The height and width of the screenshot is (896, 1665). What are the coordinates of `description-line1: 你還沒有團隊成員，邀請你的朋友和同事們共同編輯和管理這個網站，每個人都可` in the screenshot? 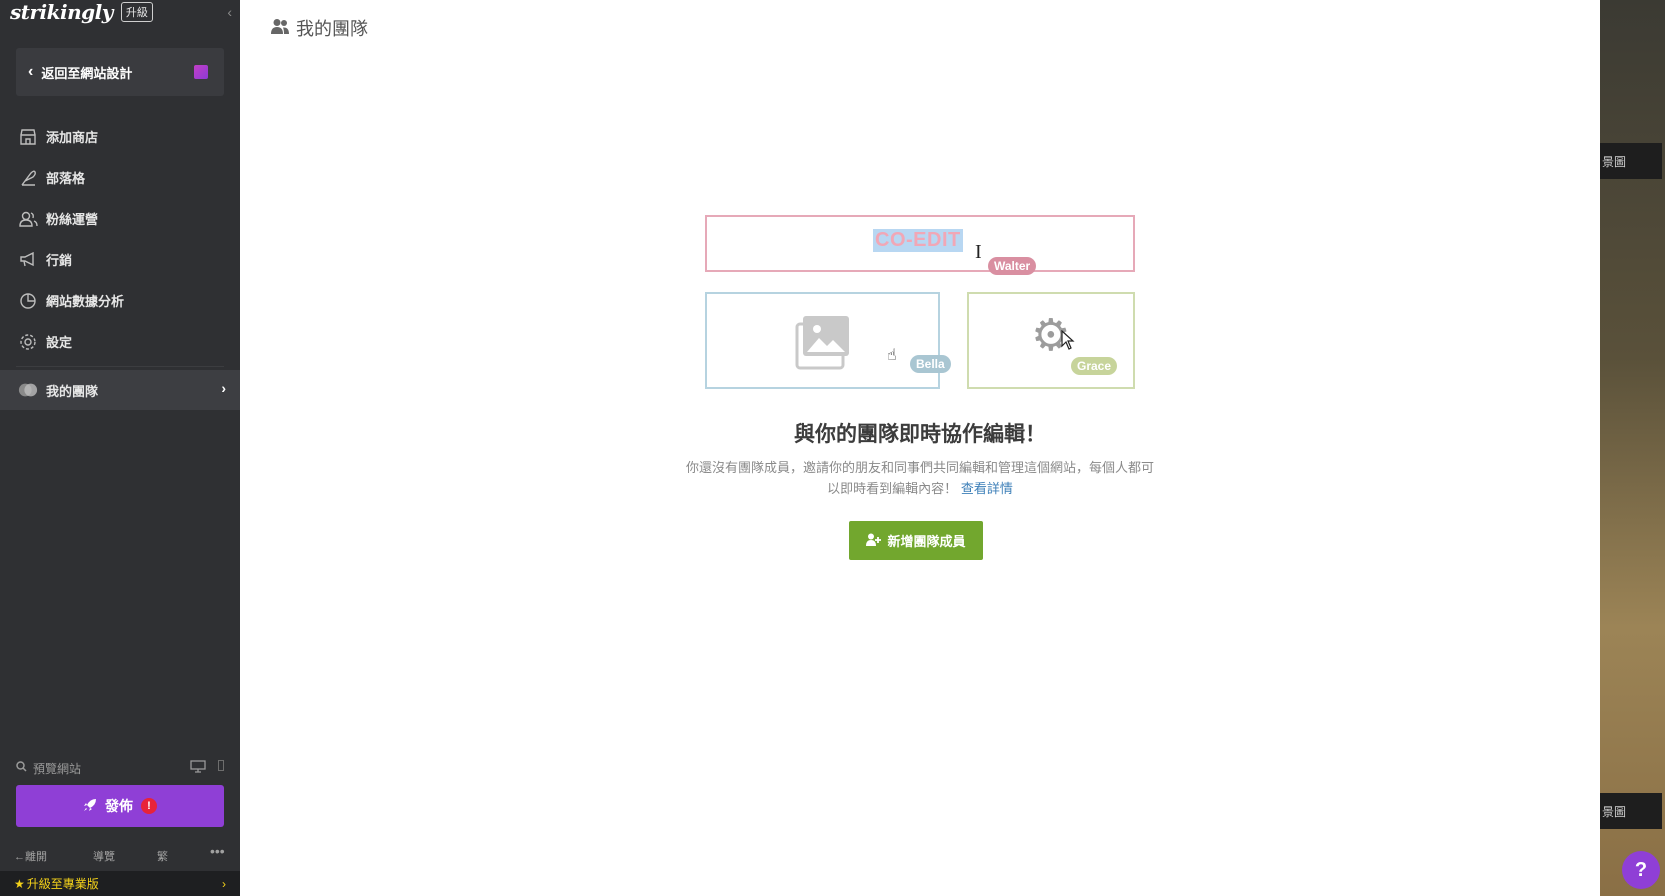 It's located at (919, 467).